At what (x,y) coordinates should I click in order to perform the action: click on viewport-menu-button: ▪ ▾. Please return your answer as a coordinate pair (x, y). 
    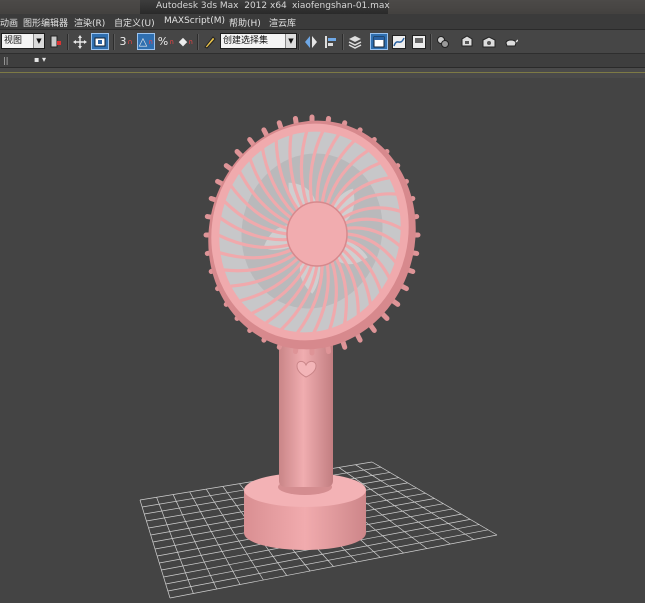
    Looking at the image, I should click on (40, 59).